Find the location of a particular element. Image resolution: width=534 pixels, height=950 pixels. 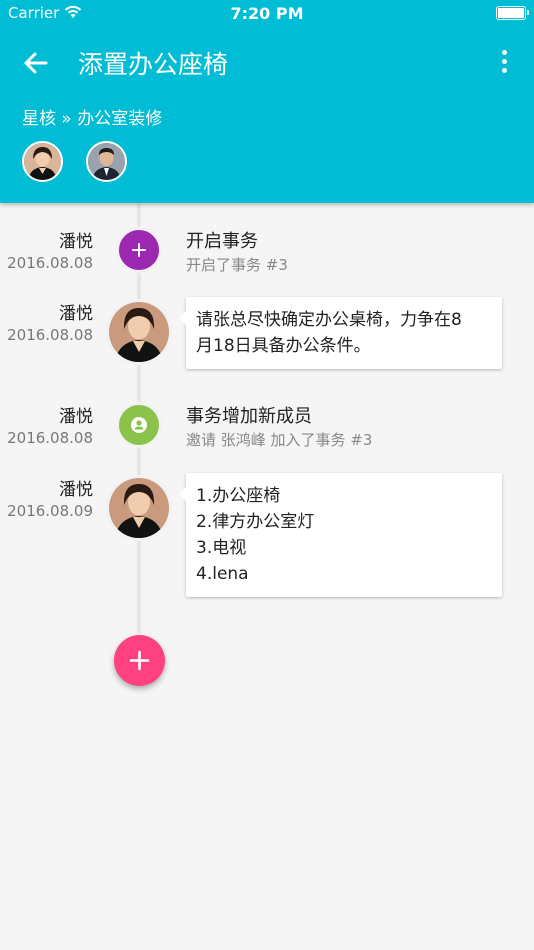

person-icon is located at coordinates (139, 425).